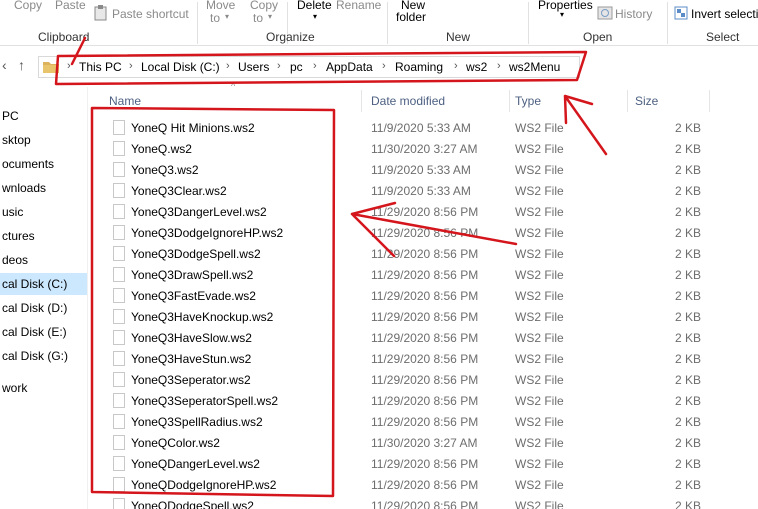 This screenshot has width=758, height=509. I want to click on properties-button: Properties, so click(565, 6).